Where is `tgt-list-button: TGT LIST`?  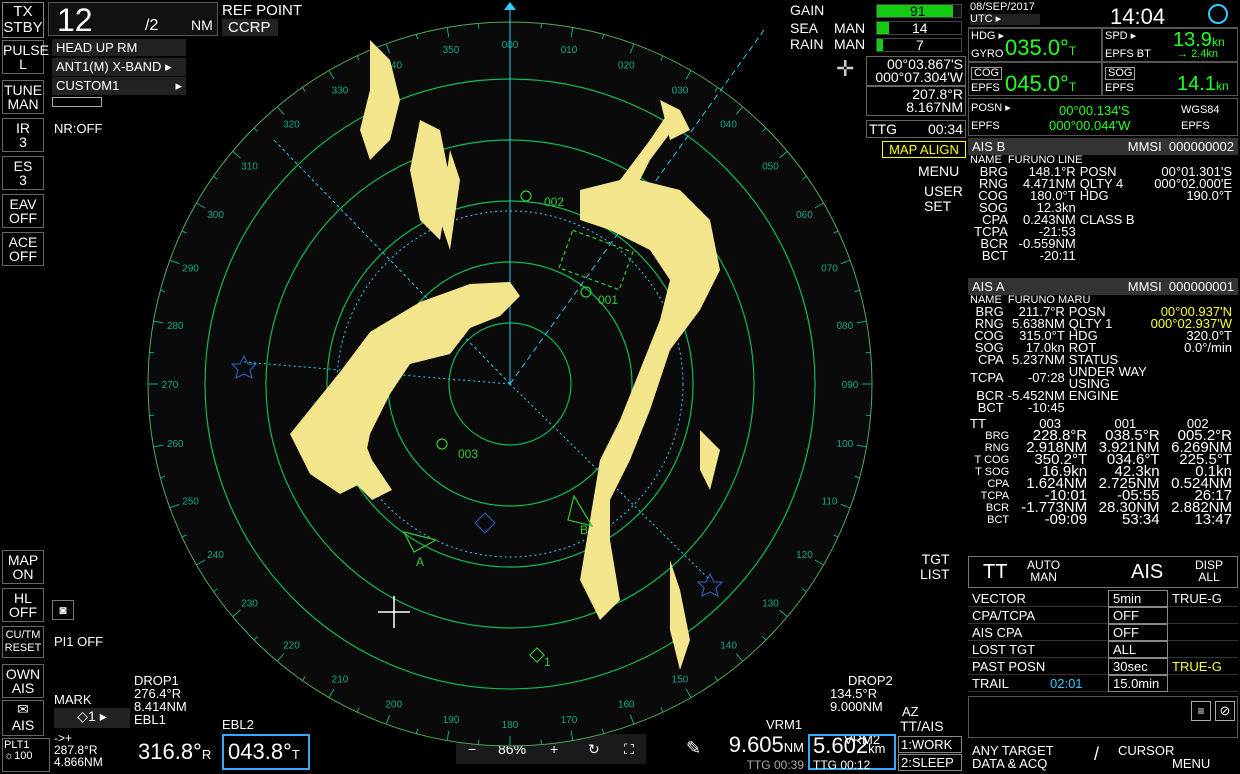 tgt-list-button: TGT LIST is located at coordinates (935, 567).